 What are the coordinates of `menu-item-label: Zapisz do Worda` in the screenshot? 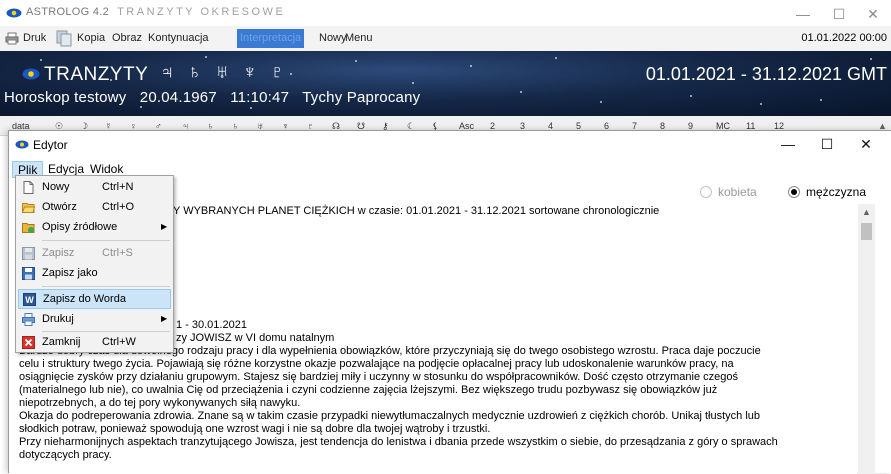 It's located at (84, 299).